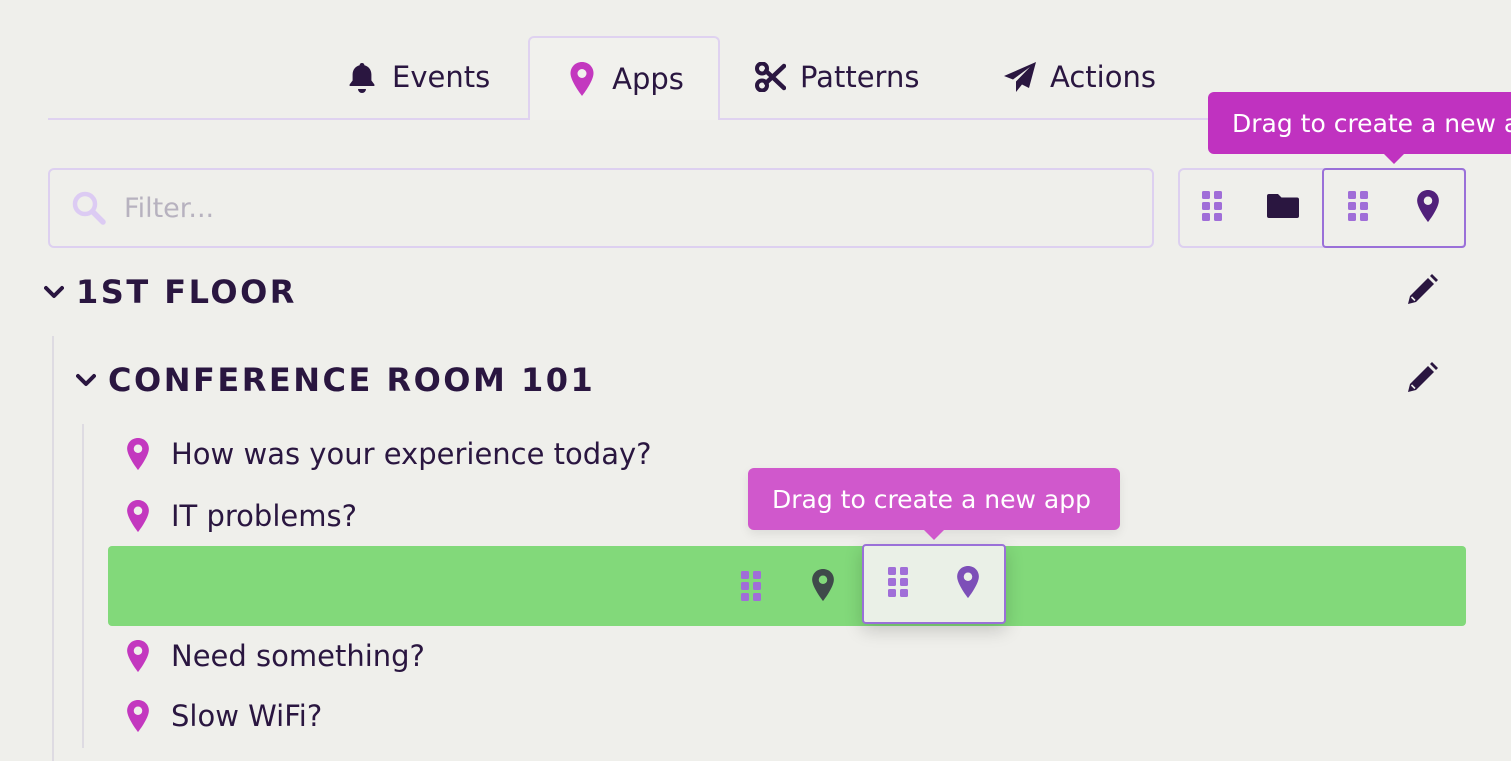  I want to click on edit-floor-button, so click(1422, 292).